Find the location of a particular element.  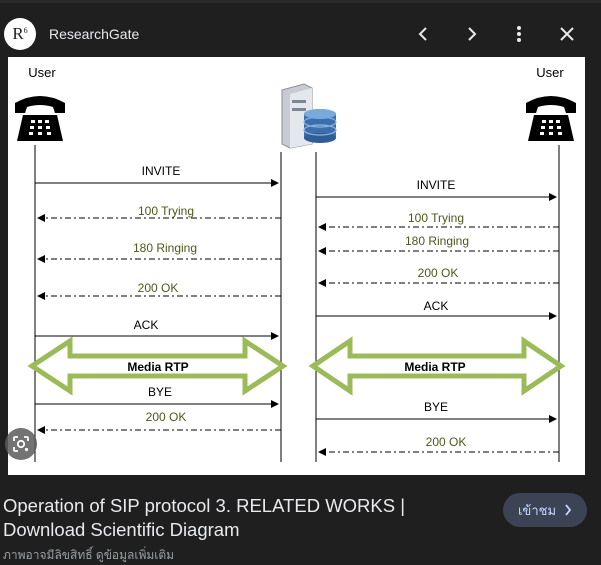

right-bye-200-ok-label: 200 OK is located at coordinates (446, 442).